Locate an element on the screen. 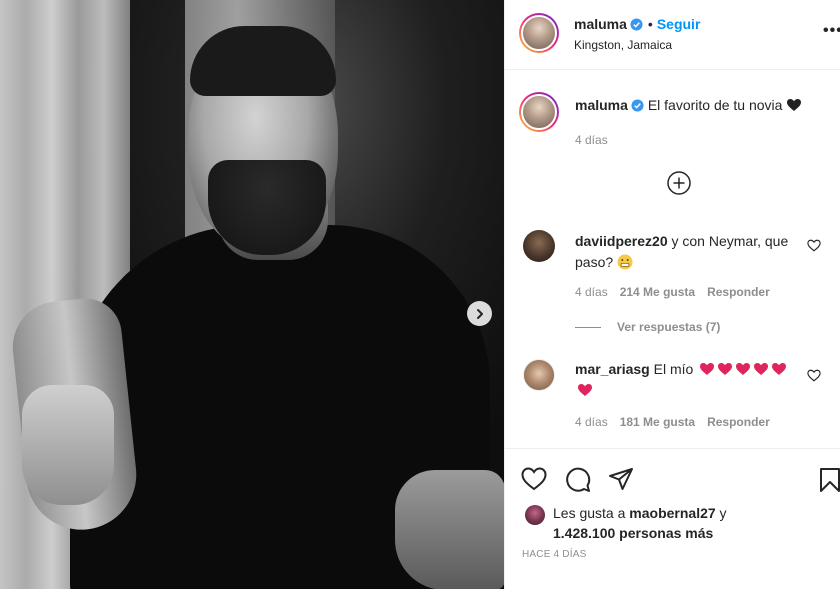 This screenshot has width=840, height=589. comment-likes: 214 Me gusta is located at coordinates (657, 292).